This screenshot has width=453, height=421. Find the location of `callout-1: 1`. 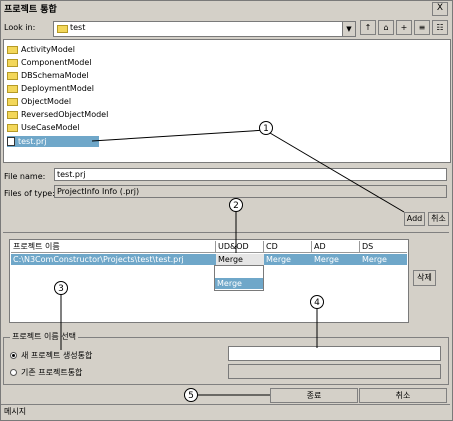

callout-1: 1 is located at coordinates (266, 128).